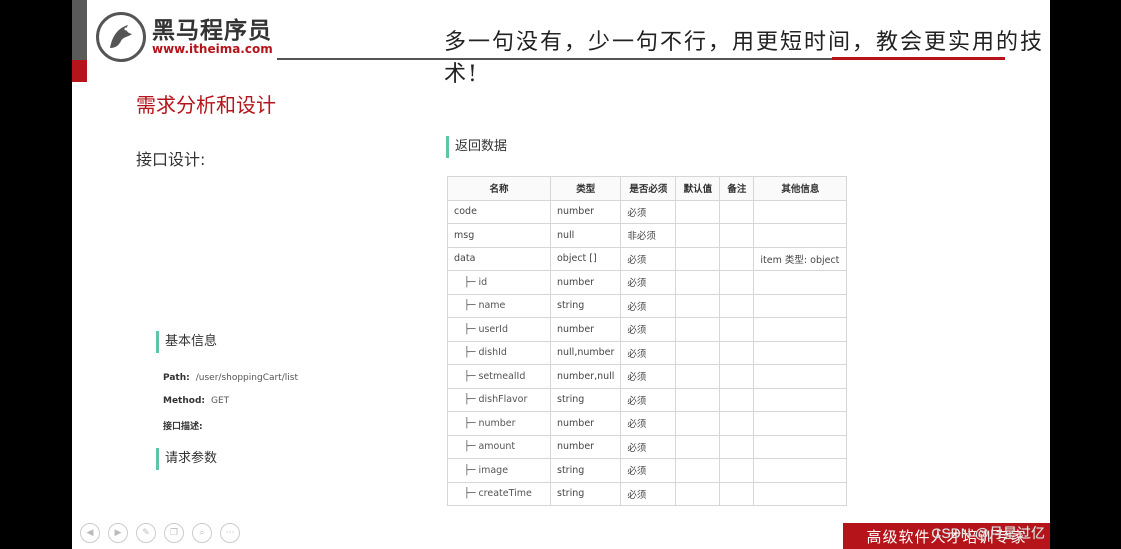 This screenshot has height=549, width=1121. What do you see at coordinates (647, 305) in the screenshot?
I see `table-row: ├─ name string 必须` at bounding box center [647, 305].